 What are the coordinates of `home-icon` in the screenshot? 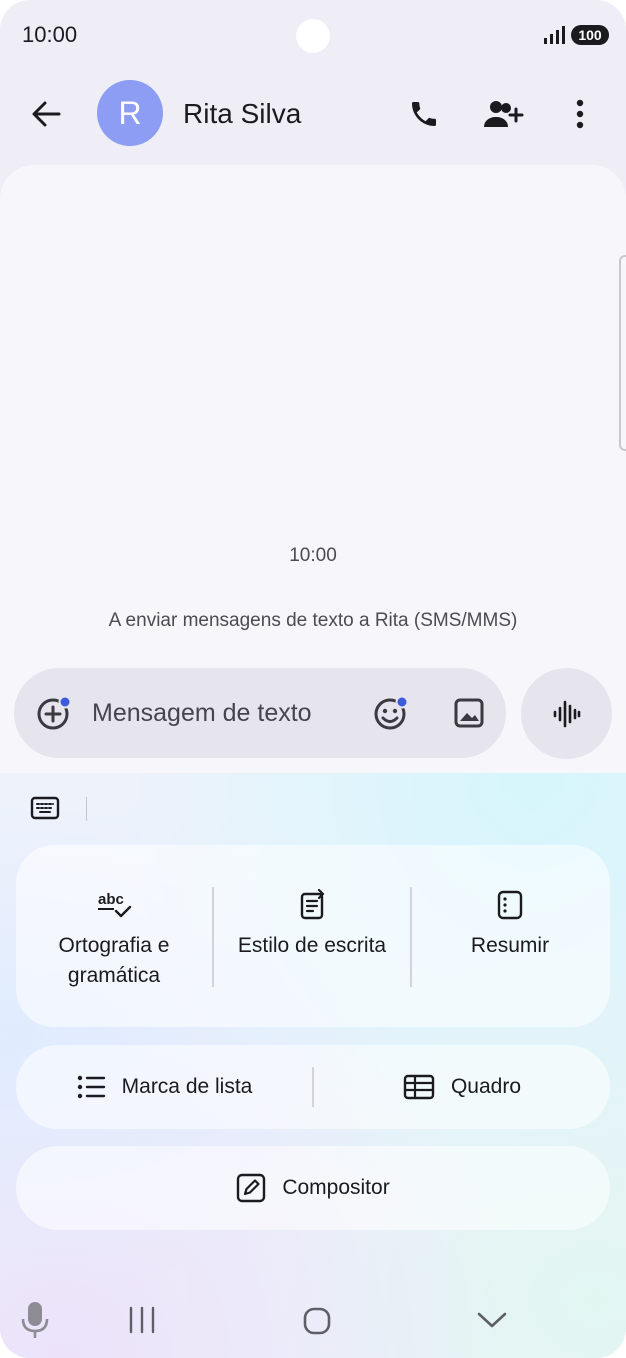 It's located at (317, 1321).